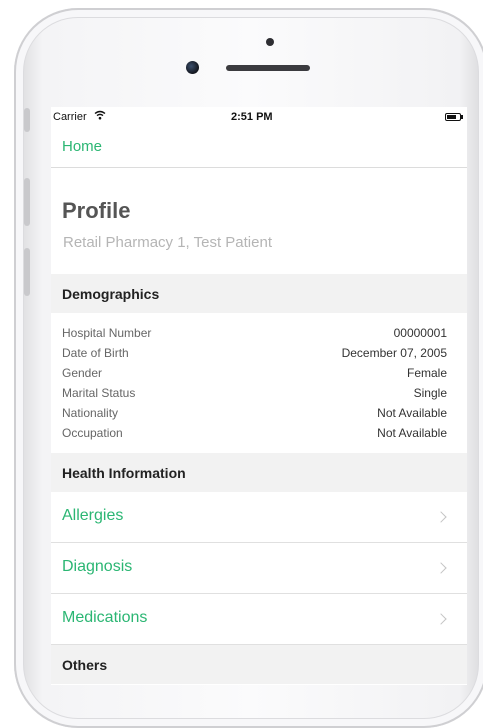  Describe the element at coordinates (254, 393) in the screenshot. I see `demo-row-marital-status: Marital Status Single` at that location.